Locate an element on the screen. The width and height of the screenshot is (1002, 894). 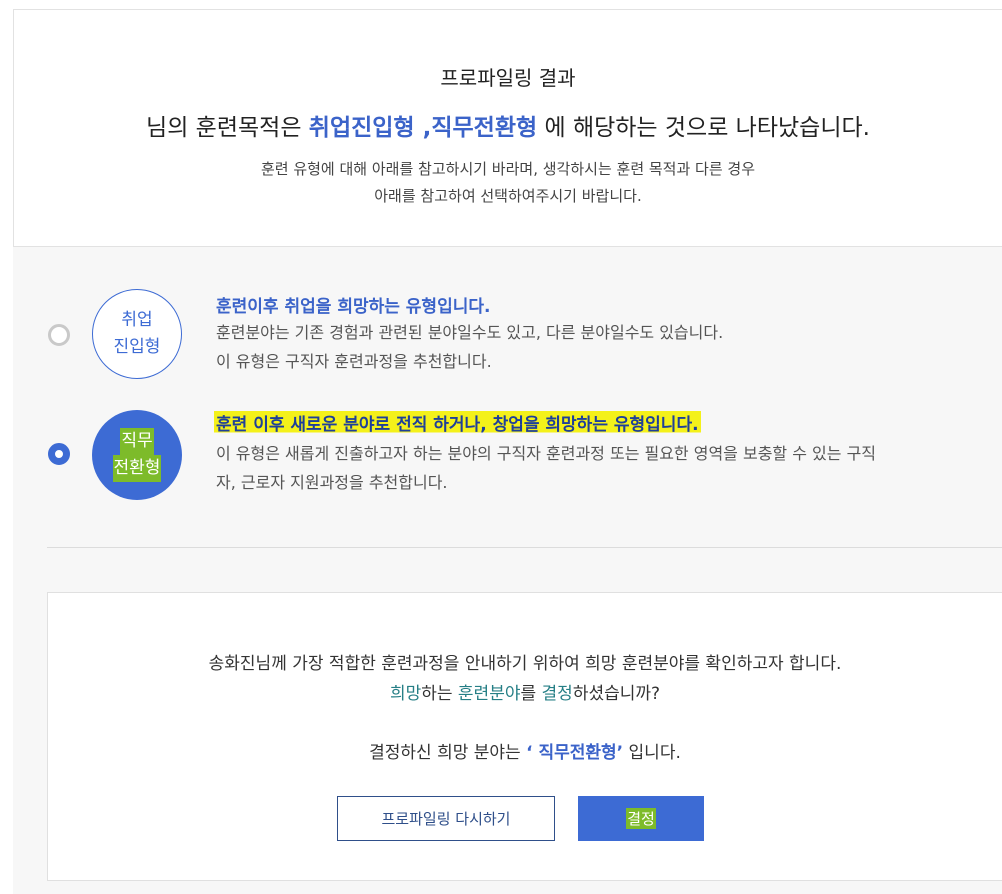
question-part: 하셨습니까? is located at coordinates (616, 694).